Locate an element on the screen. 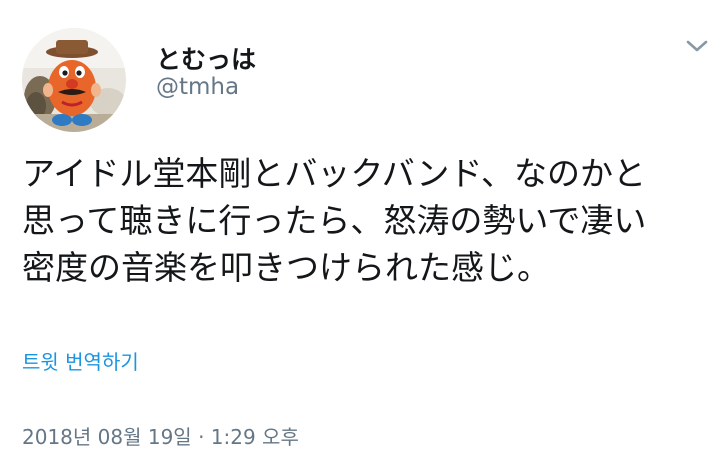 This screenshot has height=465, width=720. user-handle: @tmha is located at coordinates (197, 87).